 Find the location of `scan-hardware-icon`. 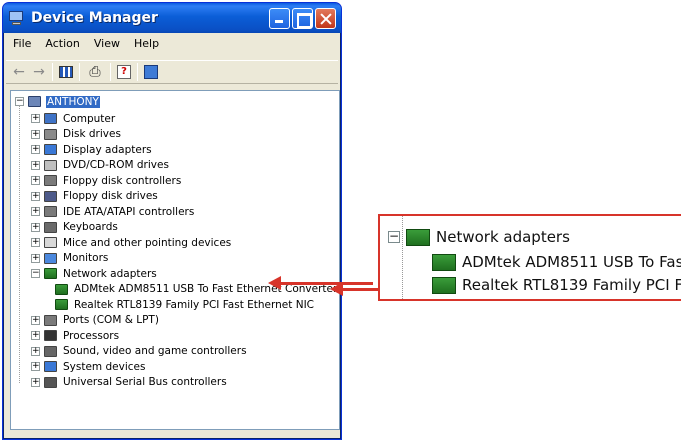

scan-hardware-icon is located at coordinates (151, 72).